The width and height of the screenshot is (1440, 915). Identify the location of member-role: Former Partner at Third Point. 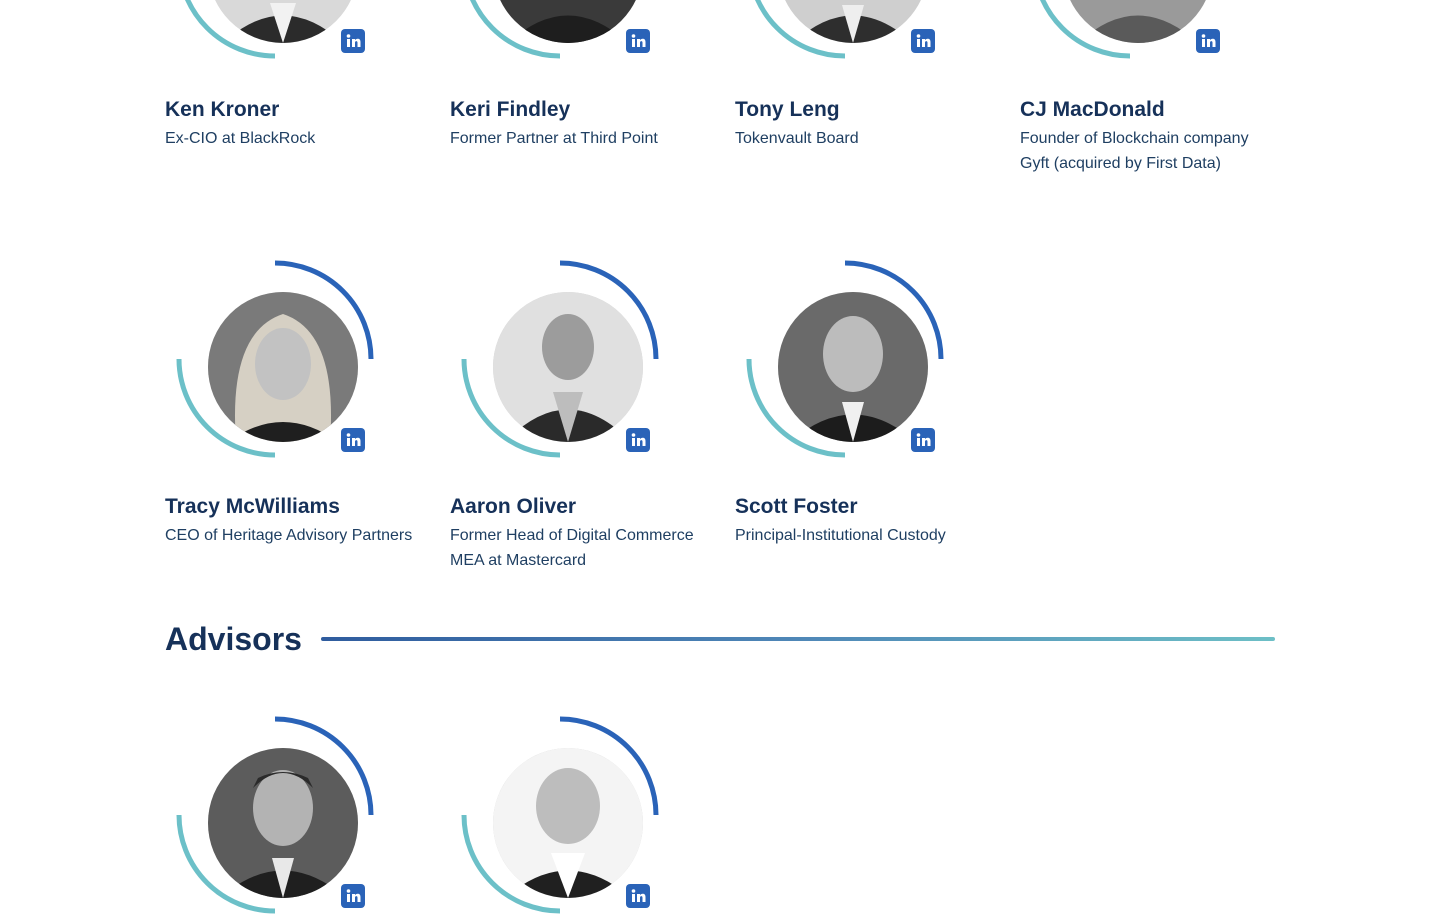
(554, 138).